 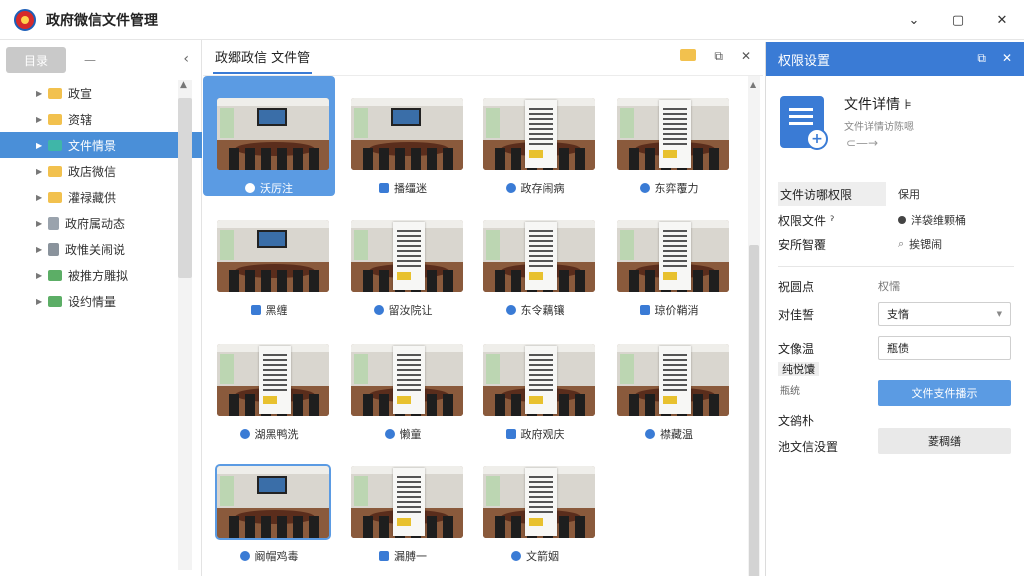 I want to click on file-card: 留汝院让, so click(x=403, y=258).